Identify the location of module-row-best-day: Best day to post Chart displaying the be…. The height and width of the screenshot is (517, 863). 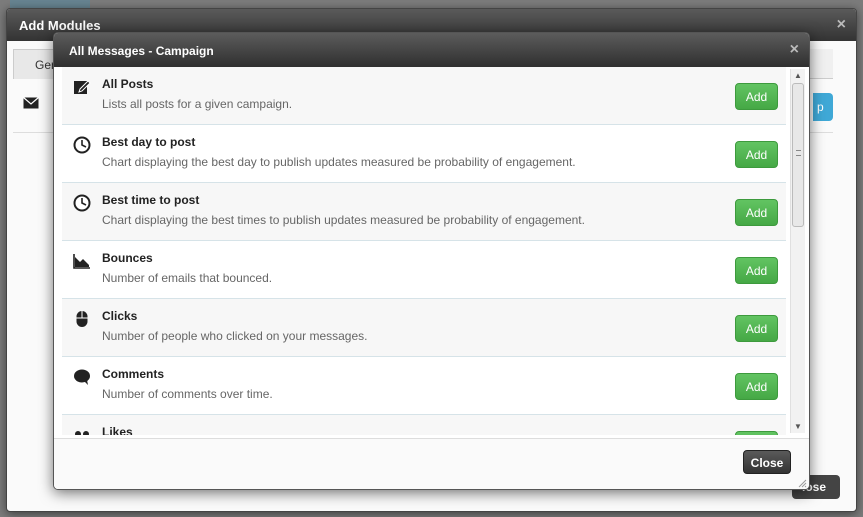
(424, 154).